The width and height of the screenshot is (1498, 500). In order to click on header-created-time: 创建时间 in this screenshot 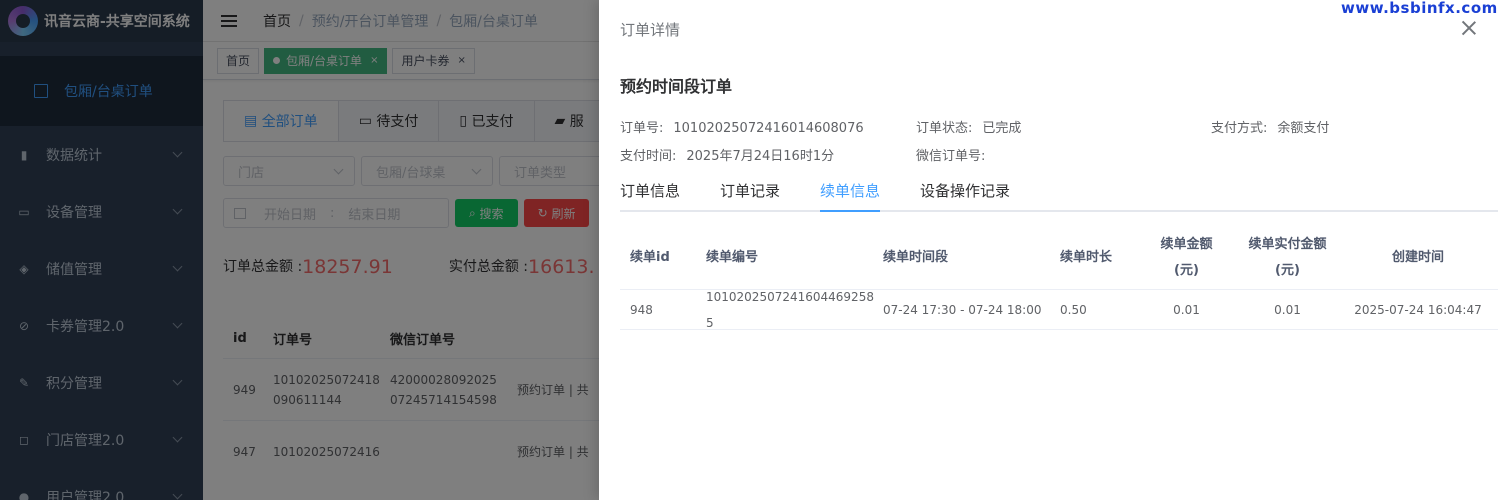, I will do `click(1417, 257)`.